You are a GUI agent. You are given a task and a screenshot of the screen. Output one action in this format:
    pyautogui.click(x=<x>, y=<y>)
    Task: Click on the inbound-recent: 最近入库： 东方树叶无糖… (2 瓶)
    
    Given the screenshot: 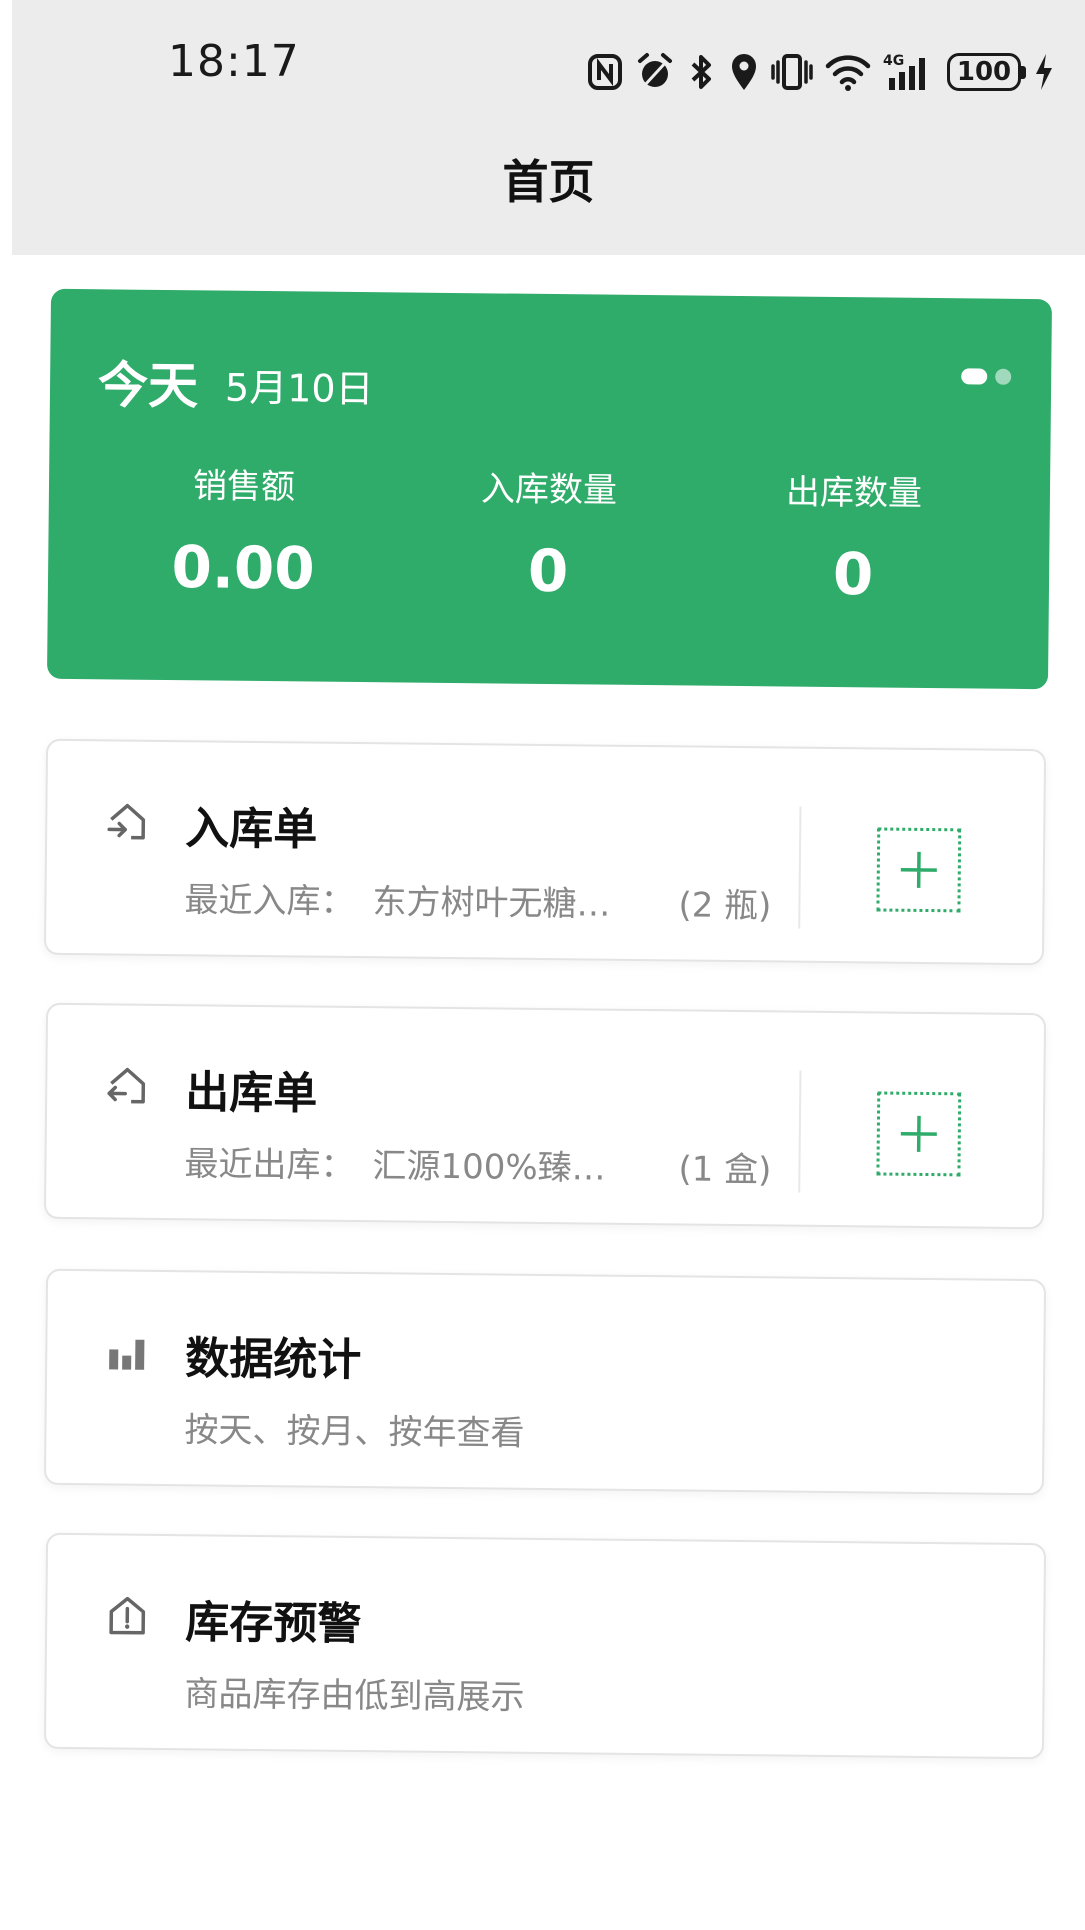 What is the action you would take?
    pyautogui.click(x=477, y=899)
    